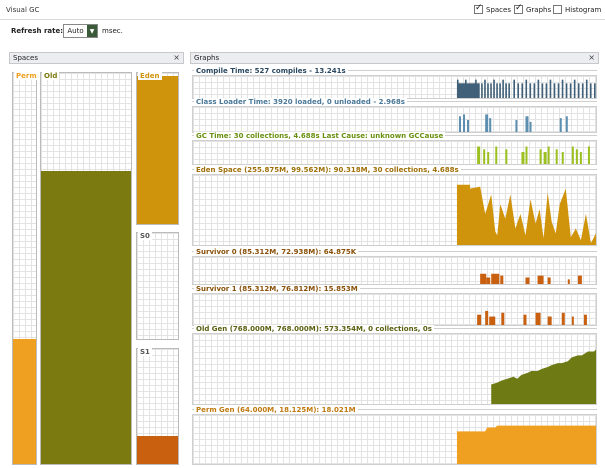 This screenshot has height=468, width=605. Describe the element at coordinates (24, 401) in the screenshot. I see `perm-space-fill` at that location.